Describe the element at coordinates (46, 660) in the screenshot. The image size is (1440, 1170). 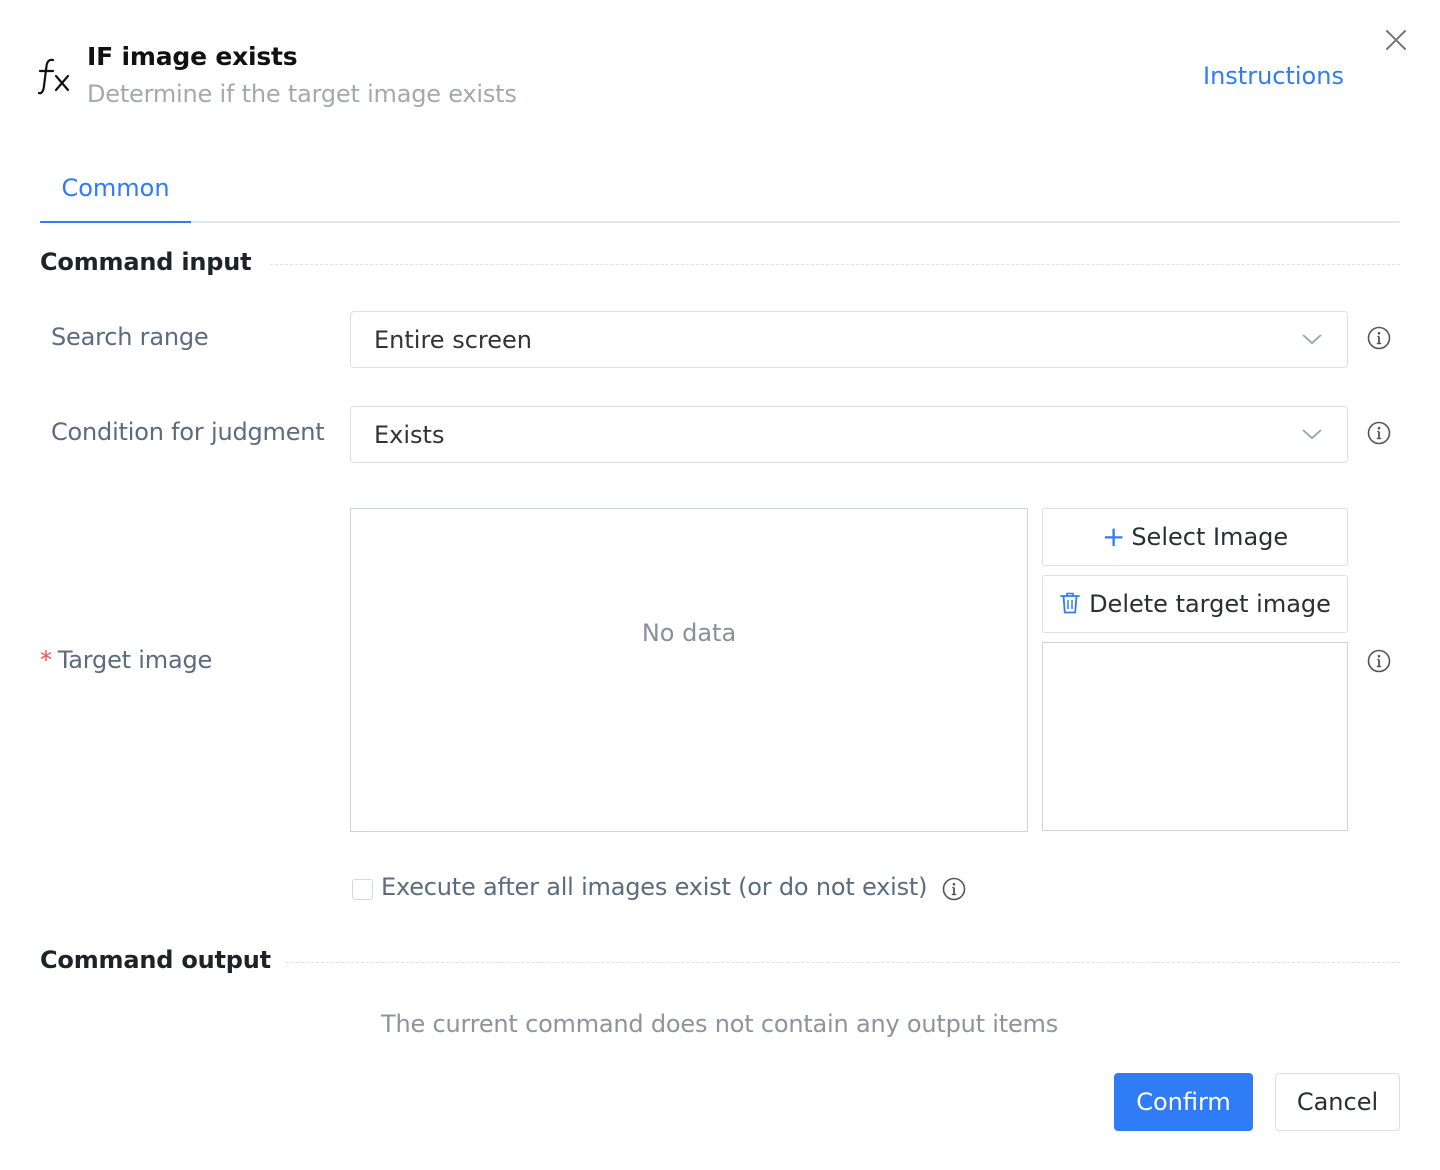
I see `required-mark: *` at that location.